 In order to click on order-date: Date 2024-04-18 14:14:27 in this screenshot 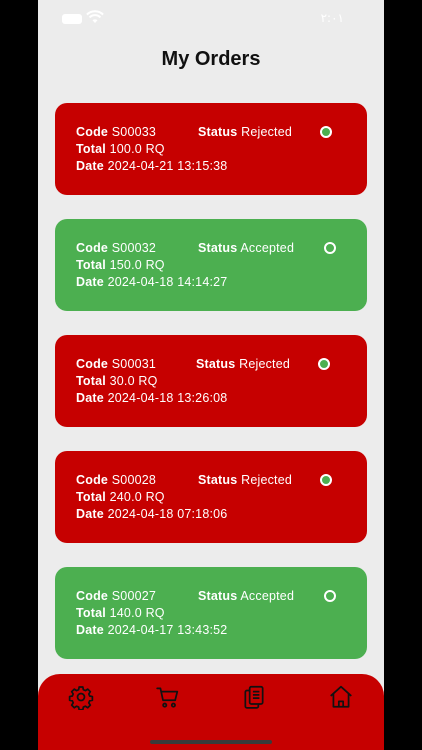, I will do `click(152, 282)`.